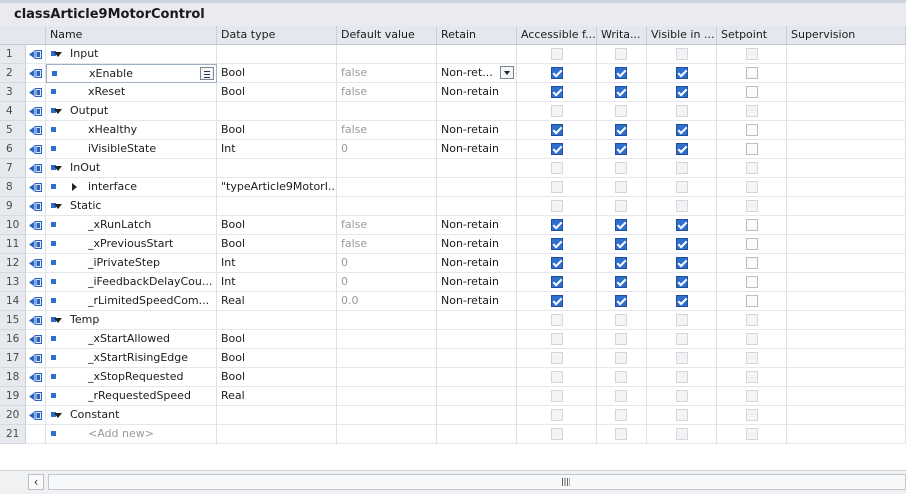 This screenshot has height=494, width=906. Describe the element at coordinates (13, 130) in the screenshot. I see `row-number: 5` at that location.